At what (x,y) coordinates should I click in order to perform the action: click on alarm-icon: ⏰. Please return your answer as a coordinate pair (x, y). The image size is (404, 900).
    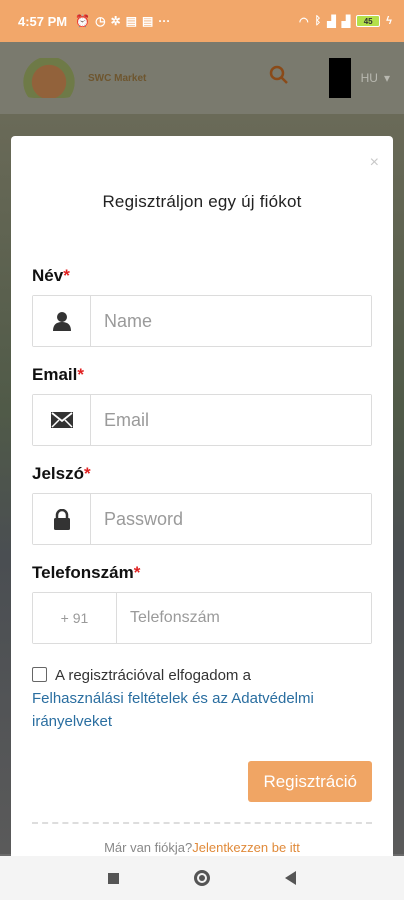
    Looking at the image, I should click on (83, 21).